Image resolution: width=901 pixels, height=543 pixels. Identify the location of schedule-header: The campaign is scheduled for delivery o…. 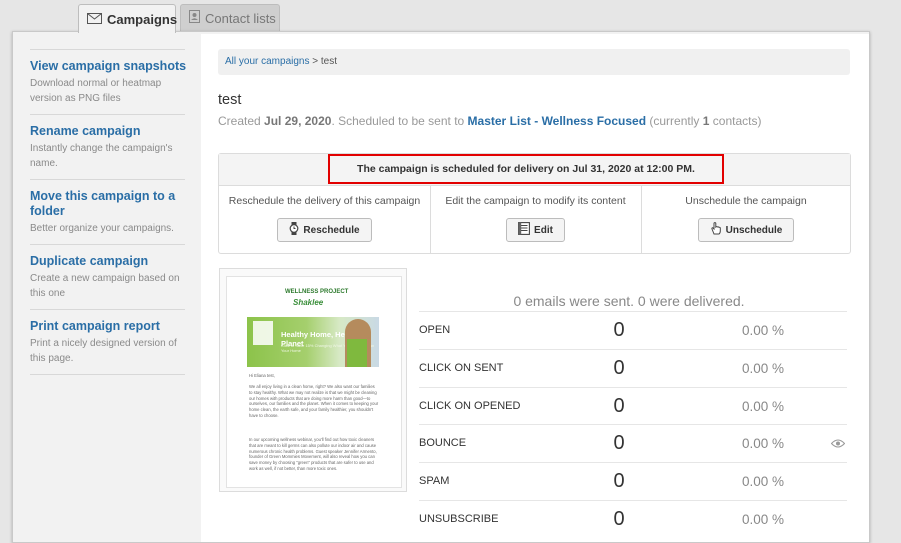
(534, 170).